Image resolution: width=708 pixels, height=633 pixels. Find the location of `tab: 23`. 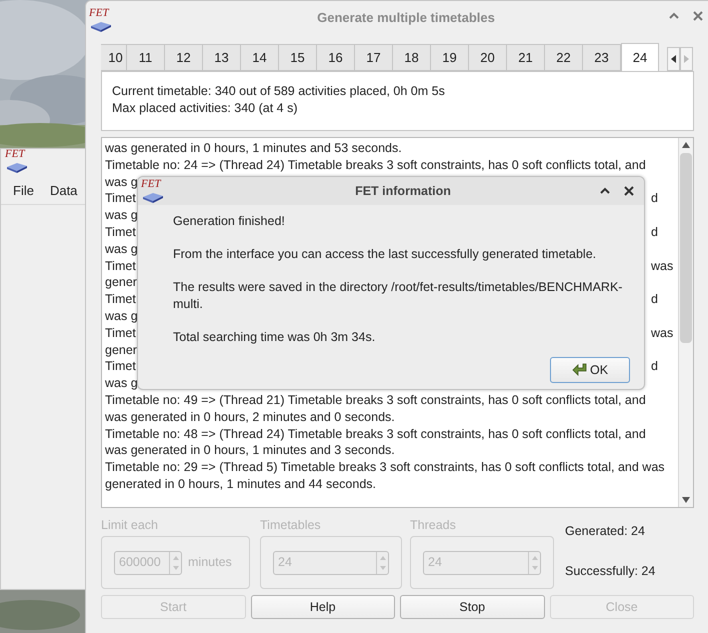

tab: 23 is located at coordinates (602, 57).